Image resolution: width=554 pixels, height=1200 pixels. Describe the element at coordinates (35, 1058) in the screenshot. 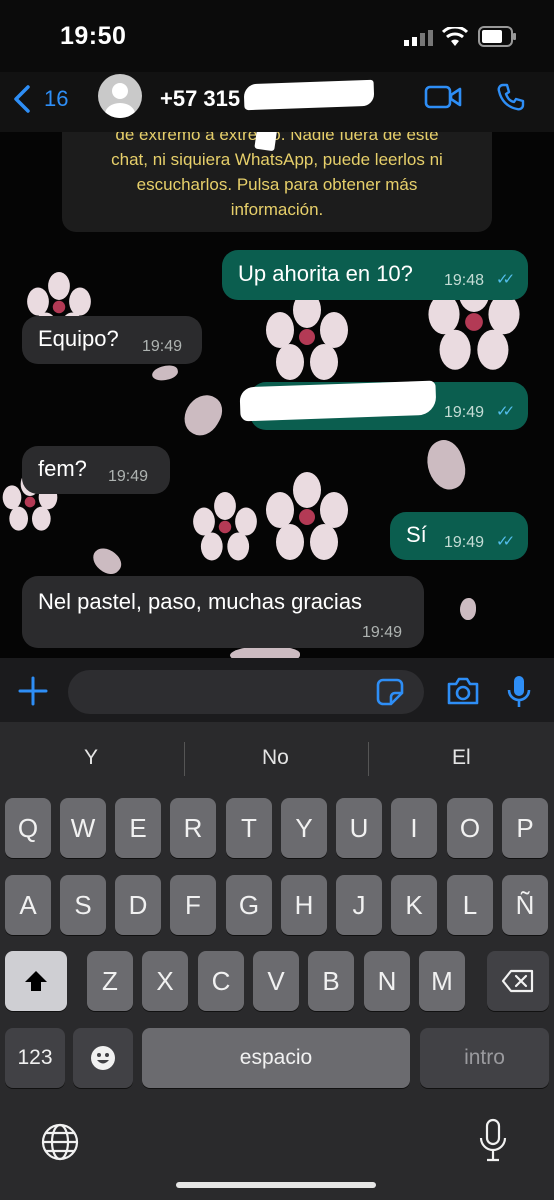

I see `numbers-key: 123` at that location.